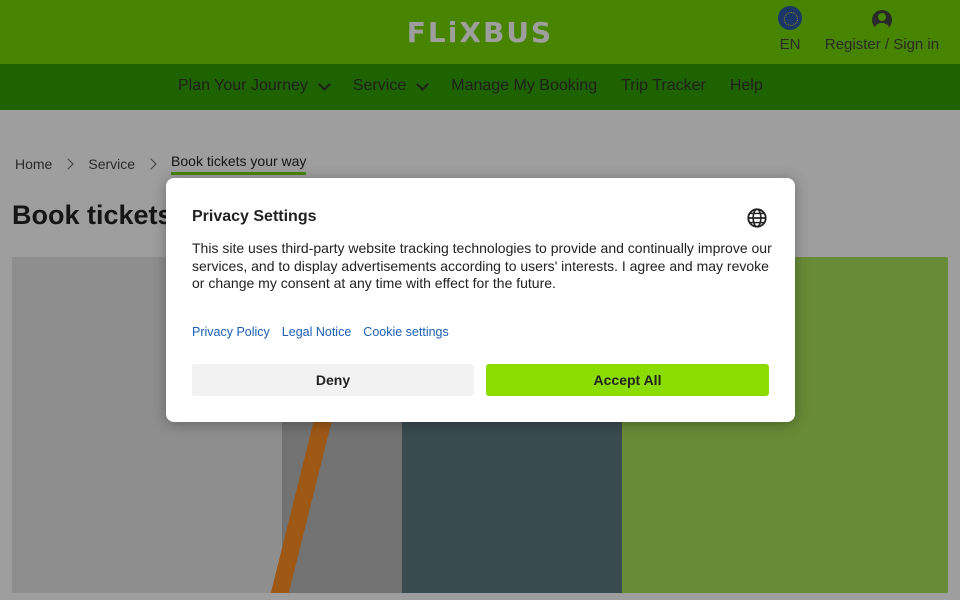  What do you see at coordinates (254, 216) in the screenshot?
I see `dialog-title: Privacy Settings` at bounding box center [254, 216].